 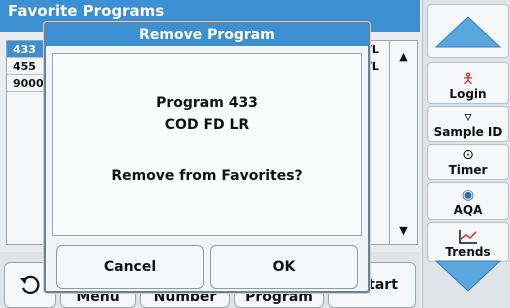 I want to click on scroll-up-icon: ▲, so click(x=403, y=56).